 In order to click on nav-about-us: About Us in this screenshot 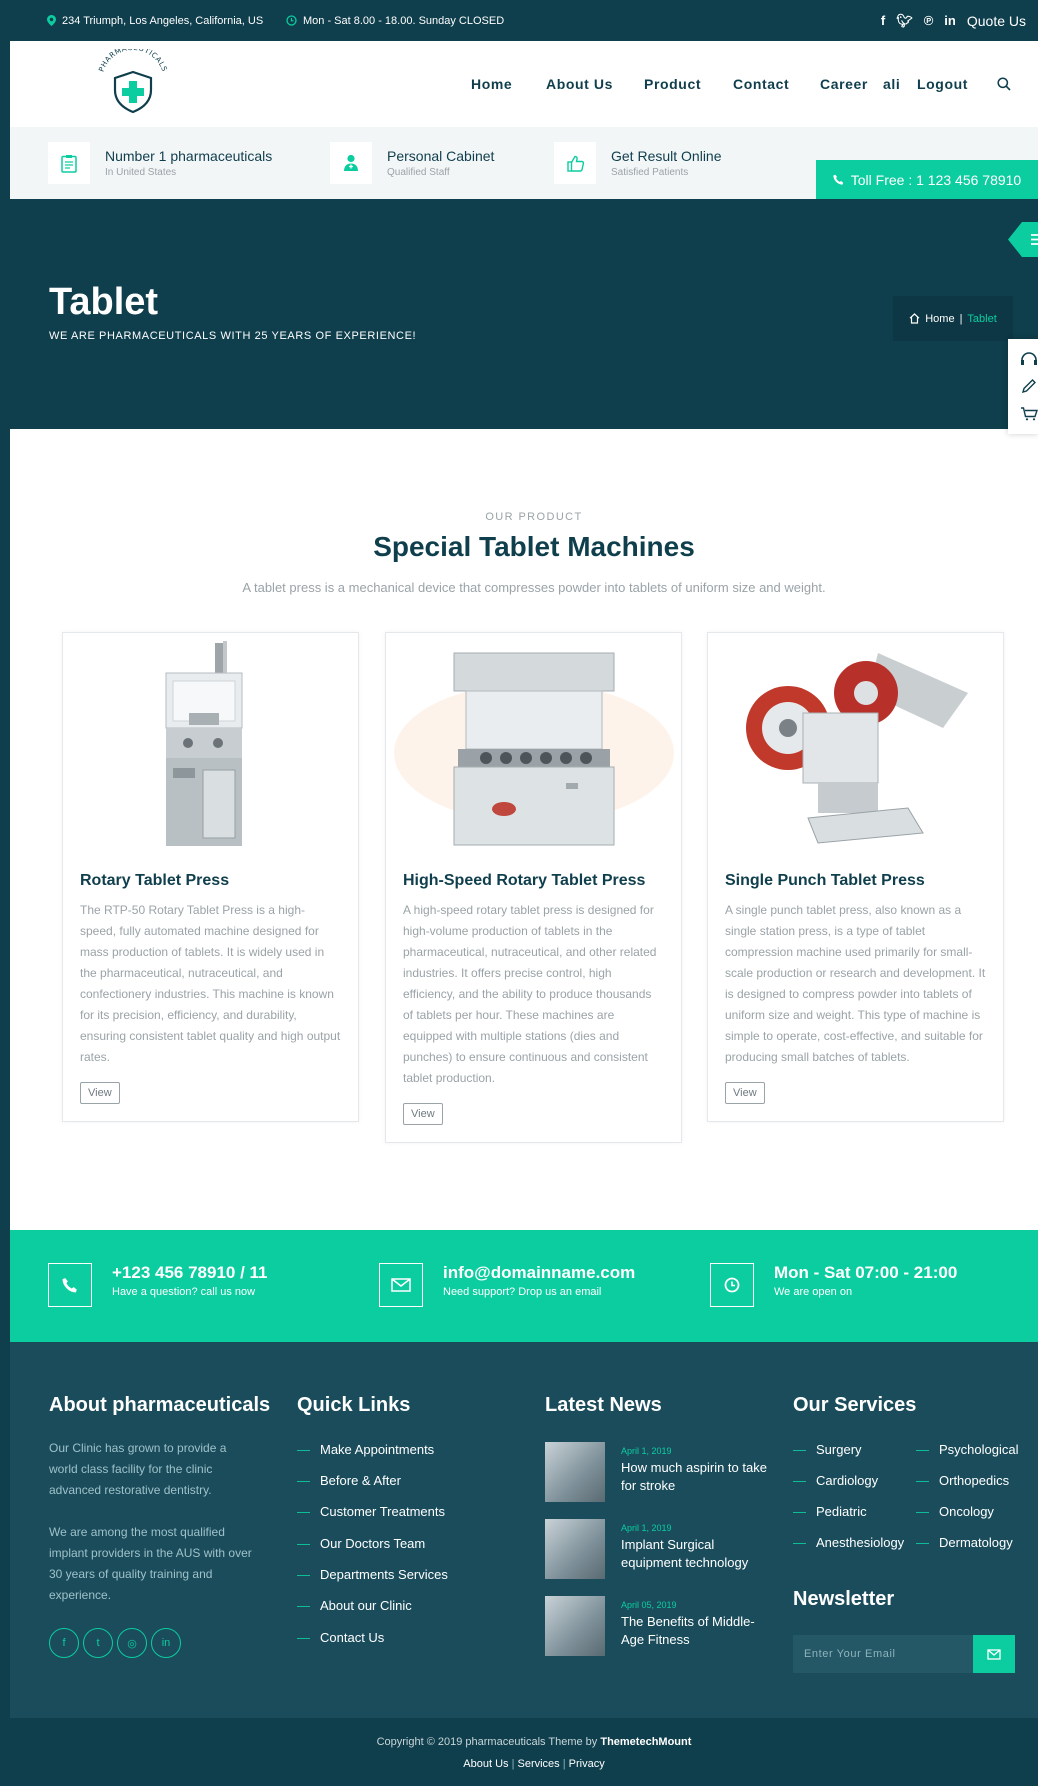, I will do `click(579, 84)`.